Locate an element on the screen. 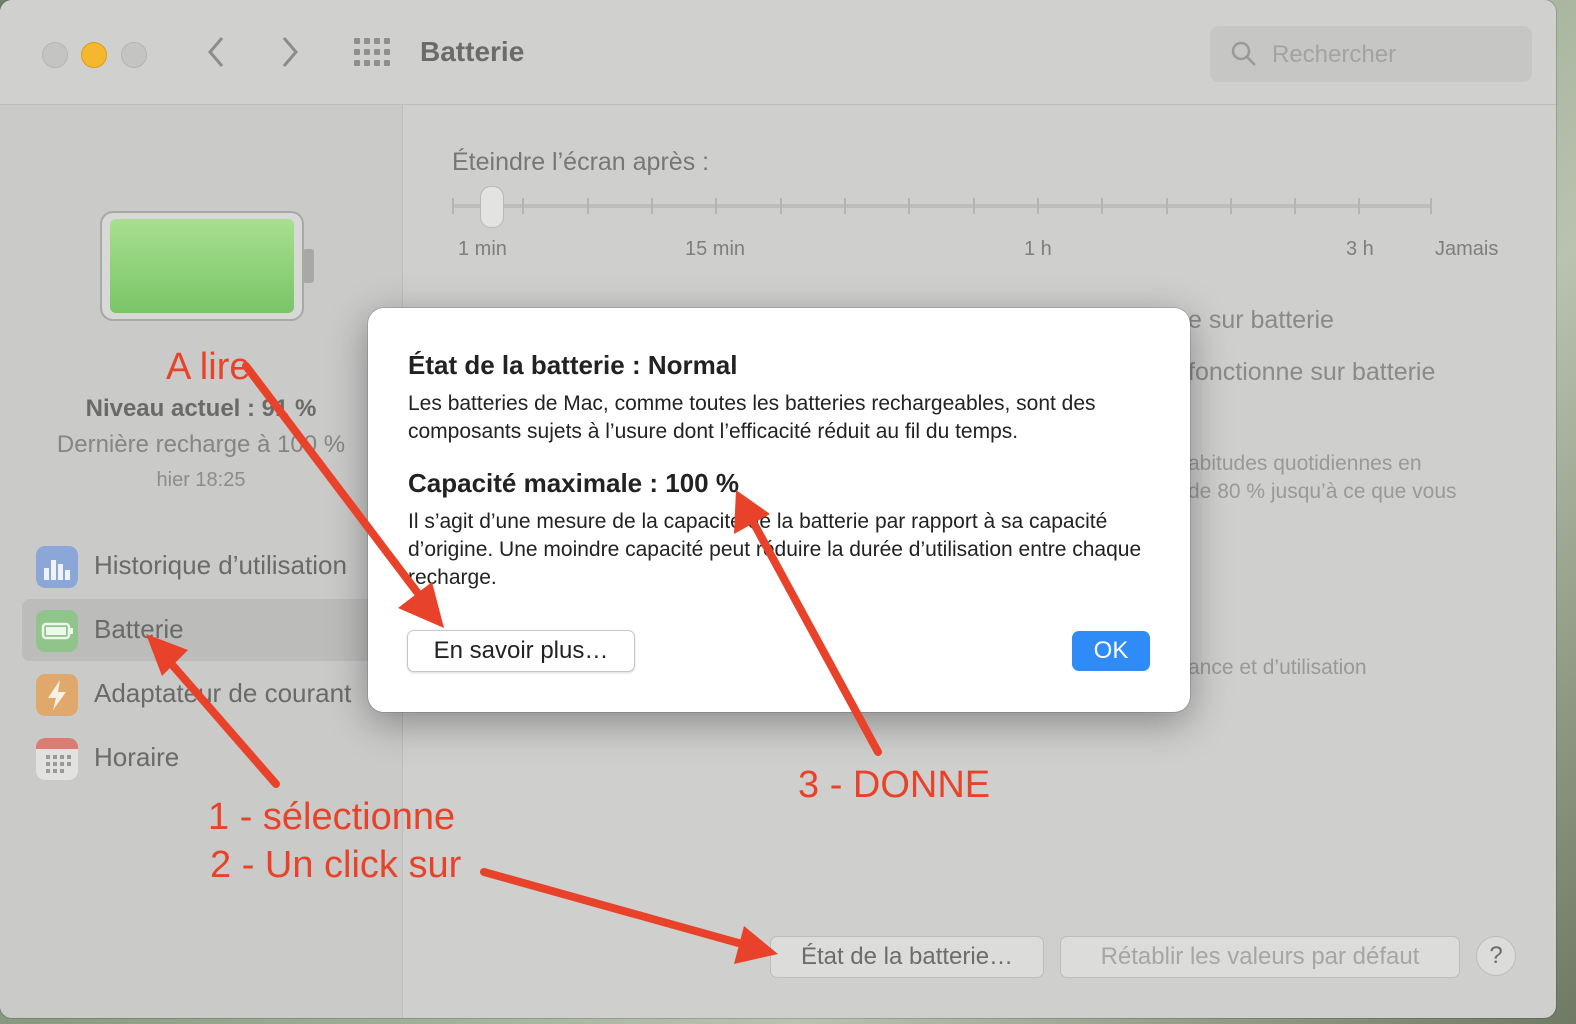 The height and width of the screenshot is (1024, 1576). dialog-heading-capacity: Capacité maximale : 100 % is located at coordinates (573, 483).